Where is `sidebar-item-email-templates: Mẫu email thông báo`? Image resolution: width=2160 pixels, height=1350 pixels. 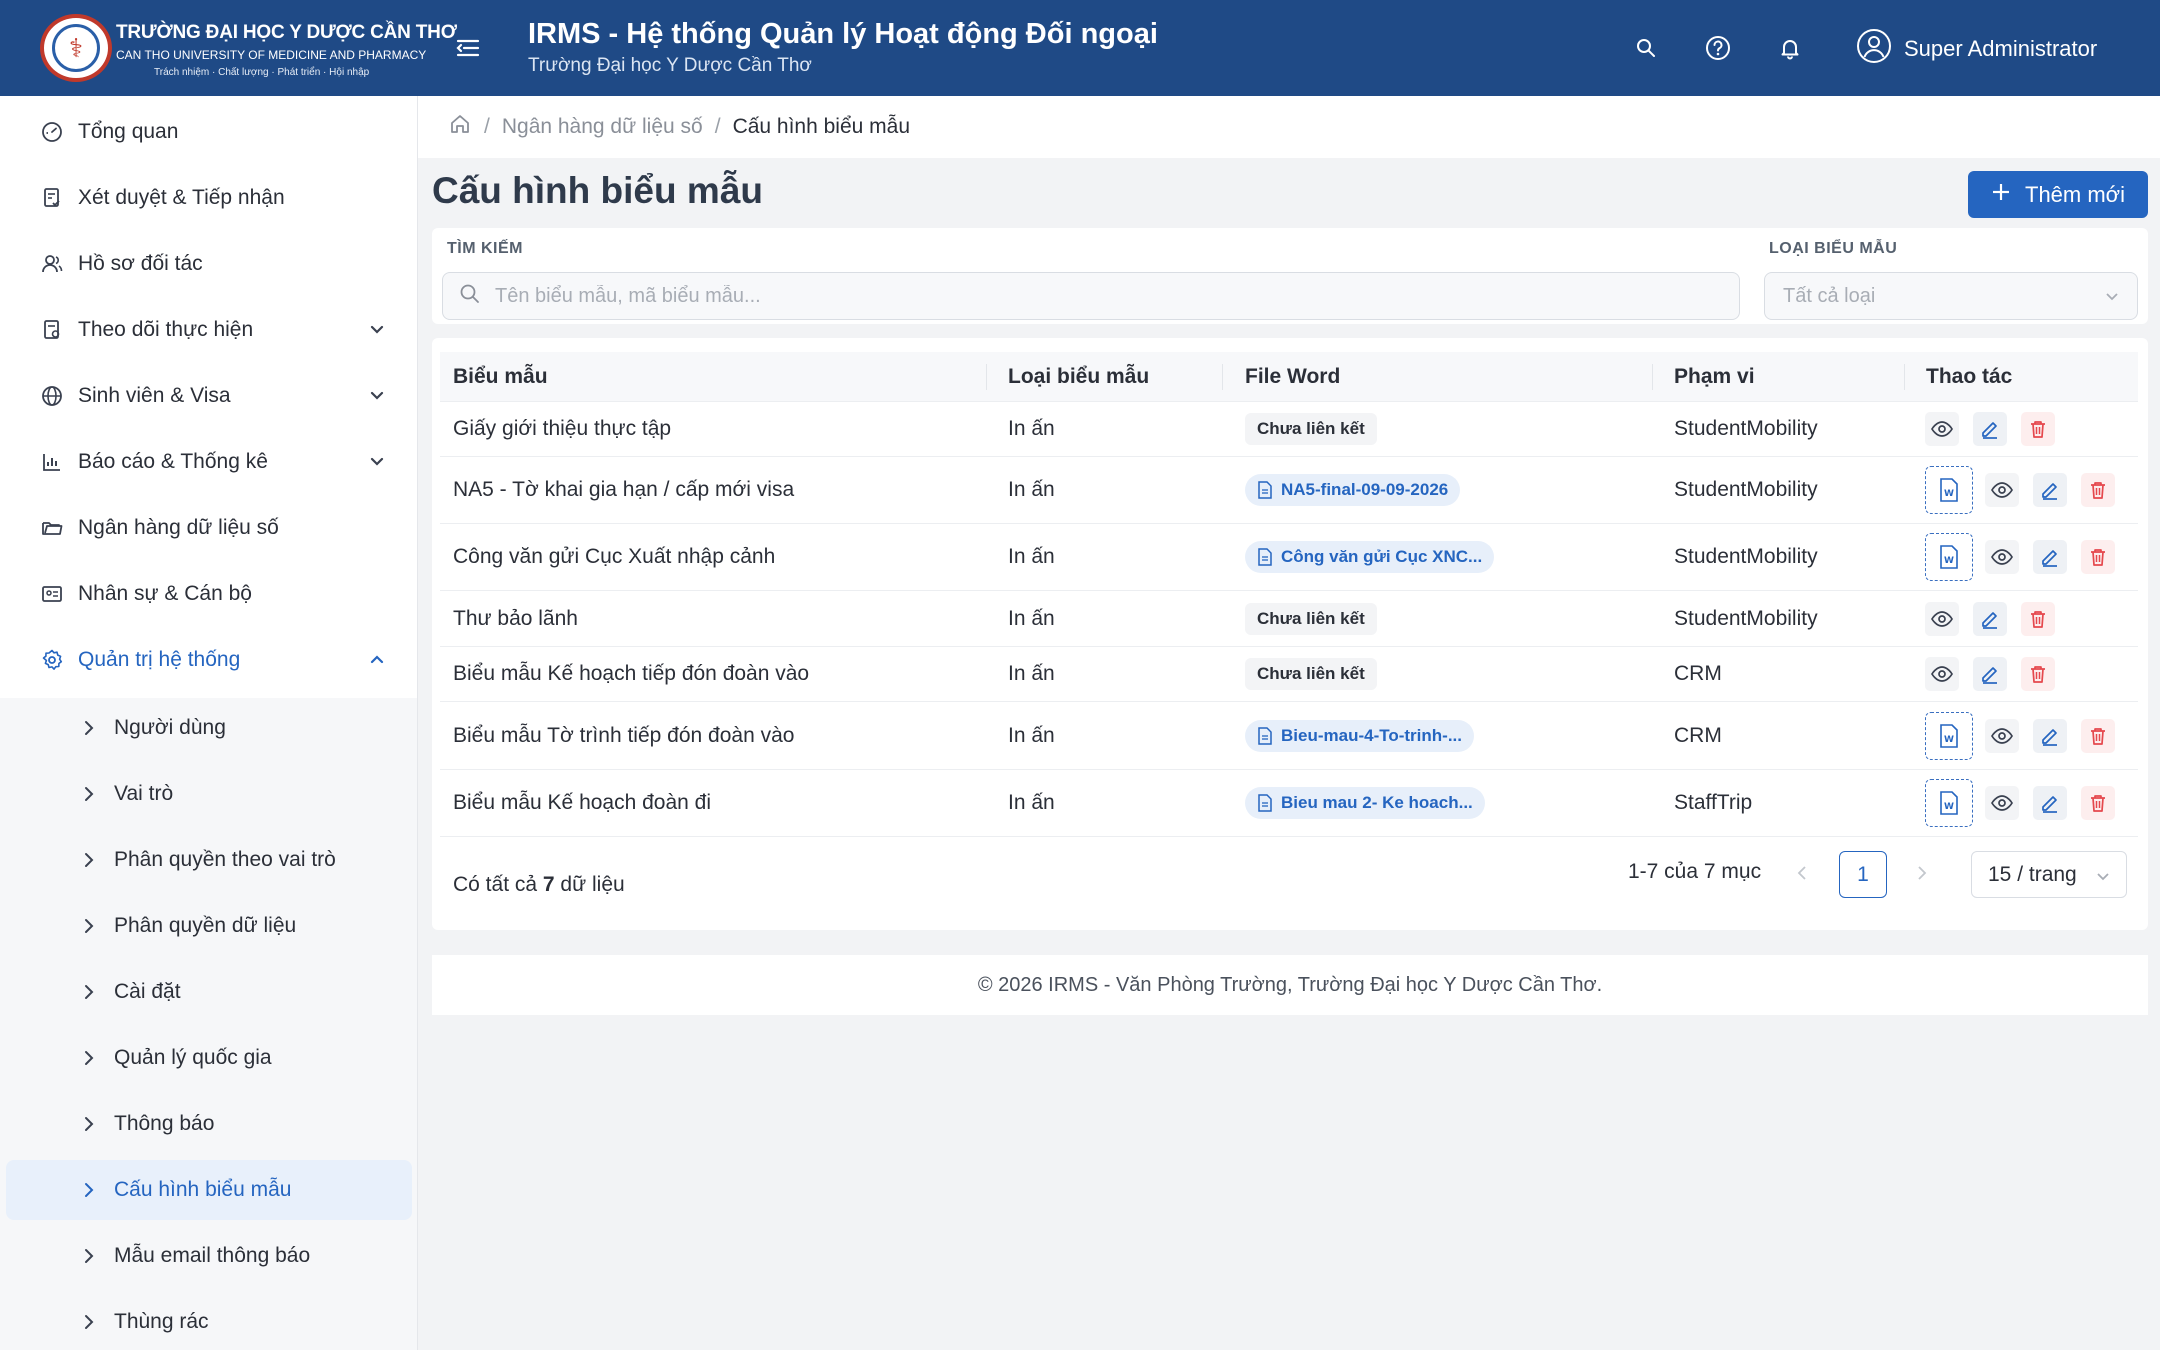
sidebar-item-email-templates: Mẫu email thông báo is located at coordinates (209, 1256).